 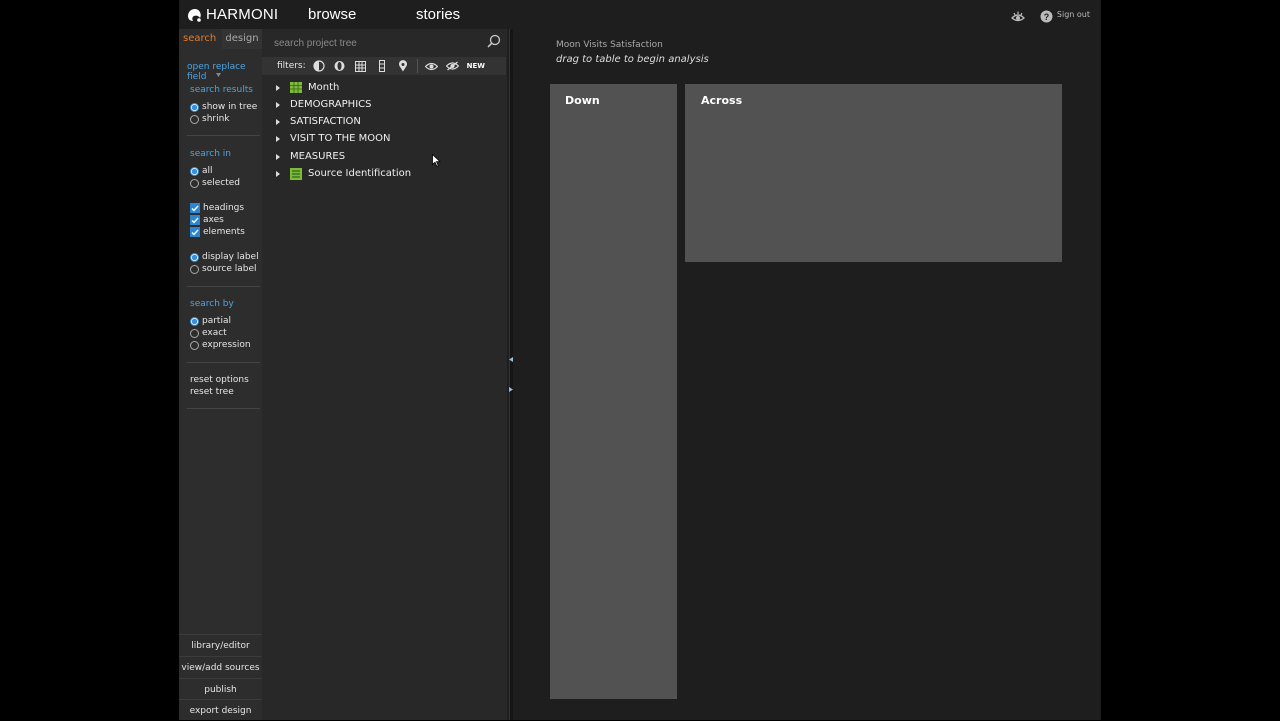 I want to click on option-display-label: display label, so click(x=224, y=257).